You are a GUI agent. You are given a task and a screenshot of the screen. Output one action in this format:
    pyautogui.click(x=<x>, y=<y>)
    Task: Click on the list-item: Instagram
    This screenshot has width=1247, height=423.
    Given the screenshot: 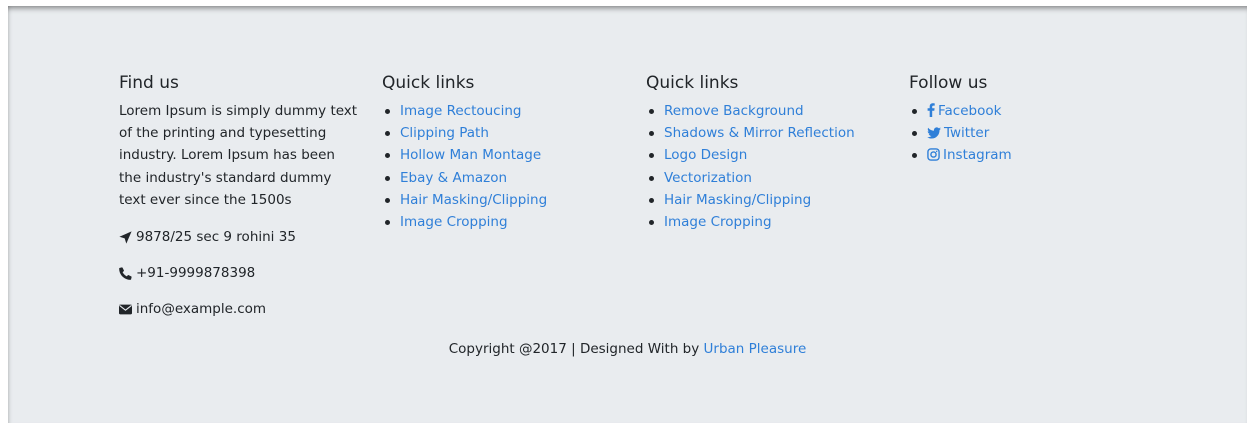 What is the action you would take?
    pyautogui.click(x=962, y=155)
    